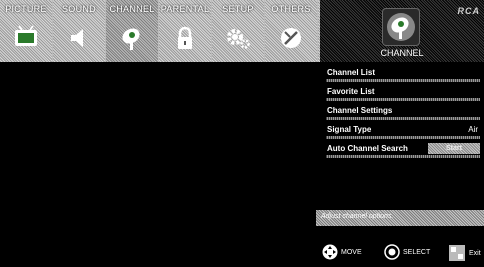 This screenshot has width=484, height=267. Describe the element at coordinates (351, 91) in the screenshot. I see `menu-item-label: Favorite List` at that location.